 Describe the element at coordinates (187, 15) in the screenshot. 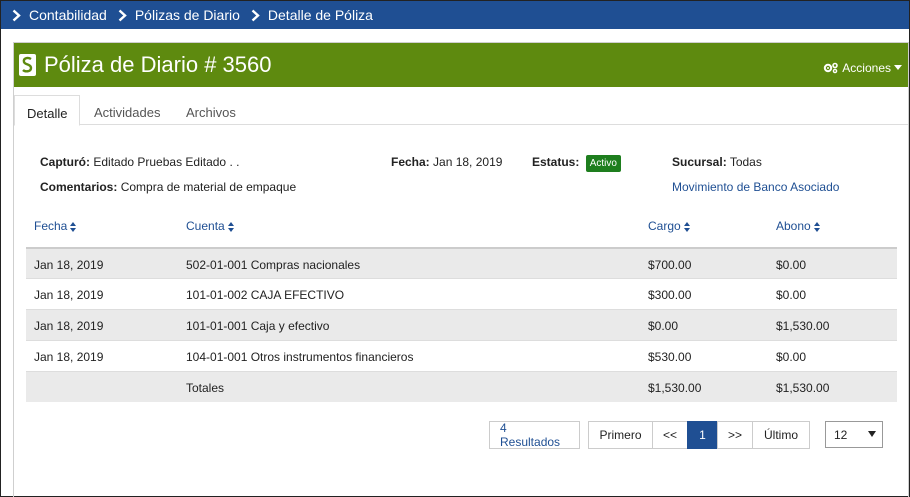

I see `breadcrumb-link-polizas: Pólizas de Diario` at that location.